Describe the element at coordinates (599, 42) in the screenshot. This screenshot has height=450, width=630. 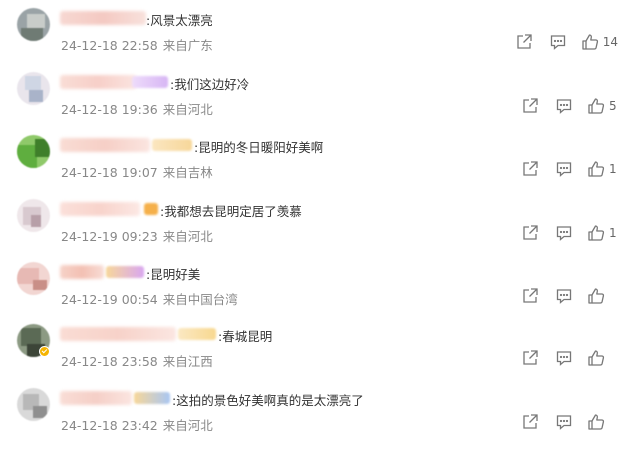
I see `like-button: 14` at that location.